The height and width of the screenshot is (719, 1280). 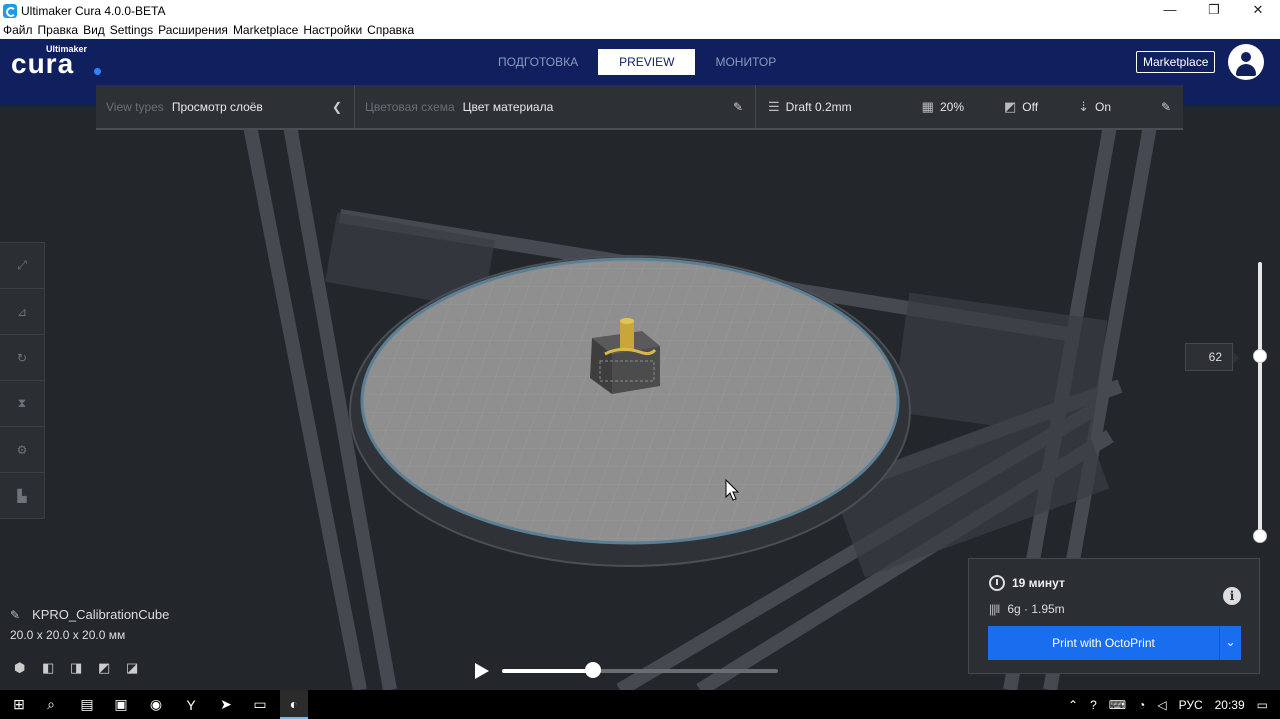 I want to click on system-tray: ⌃ ? ⌨ ◔ ◁ РУС 20:39 ▭, so click(x=1174, y=704).